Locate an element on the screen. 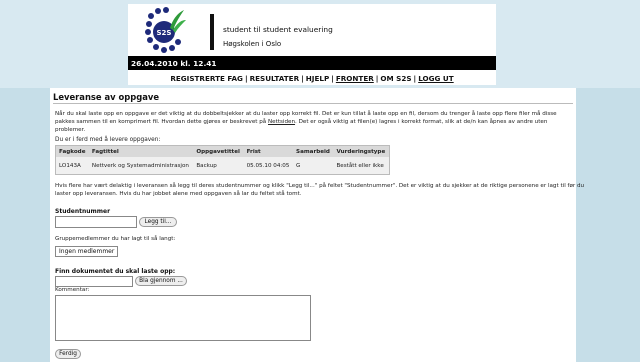  comment-textarea is located at coordinates (183, 318).